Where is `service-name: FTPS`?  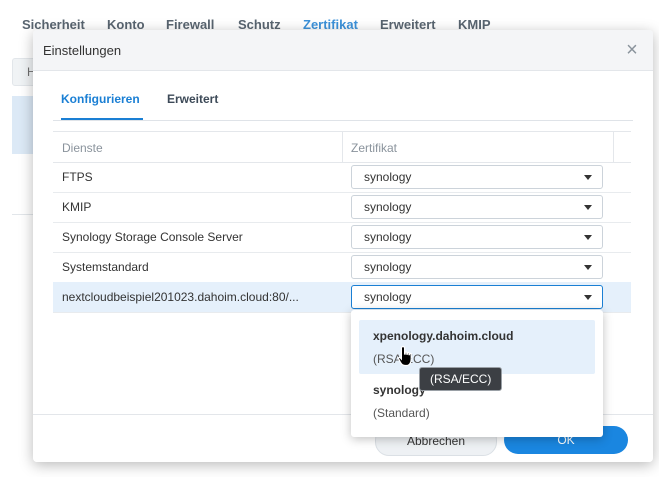
service-name: FTPS is located at coordinates (77, 177).